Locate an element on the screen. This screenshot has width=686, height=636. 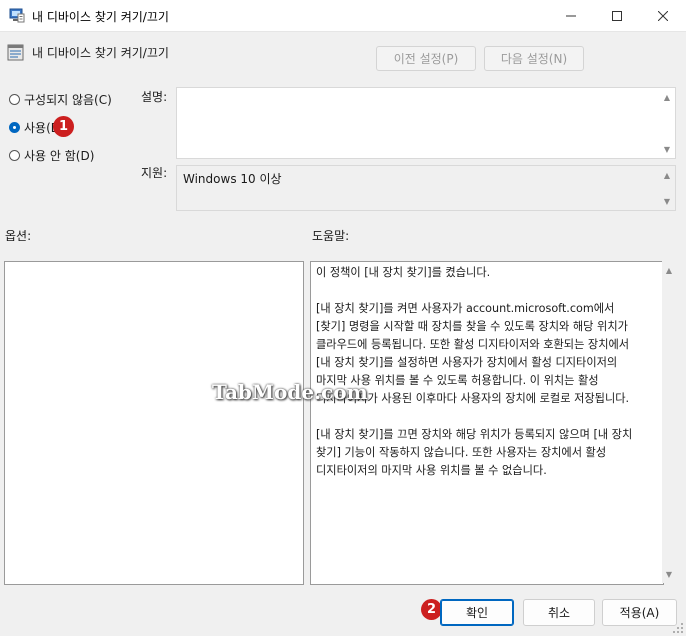
previous-setting-button: 이전 설정(P) is located at coordinates (426, 58).